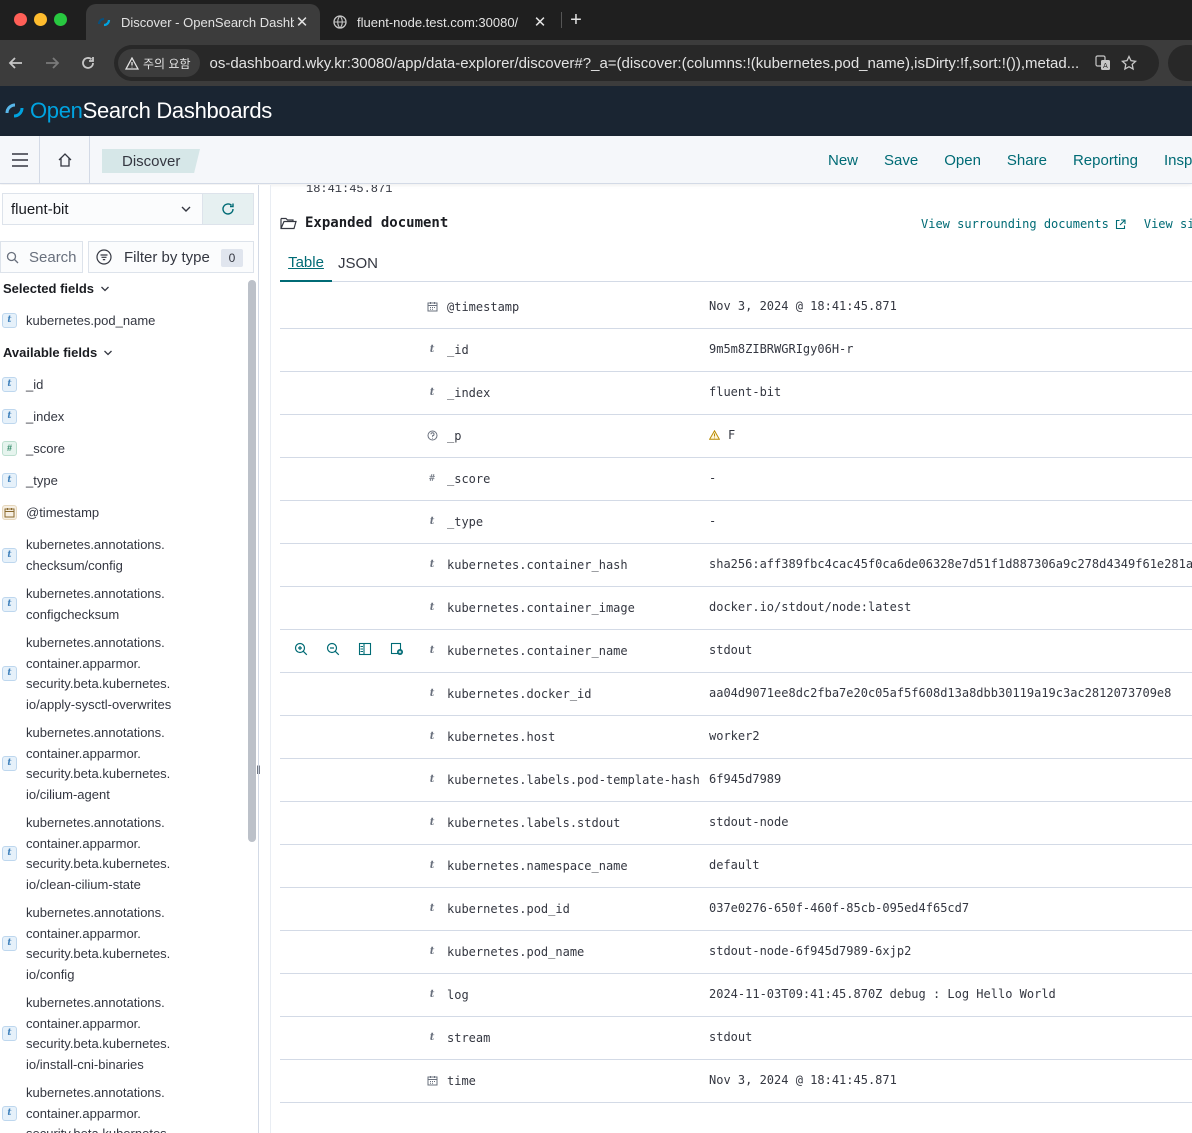 Image resolution: width=1192 pixels, height=1133 pixels. Describe the element at coordinates (736, 737) in the screenshot. I see `document-field-row: t kubernetes.host worker2` at that location.